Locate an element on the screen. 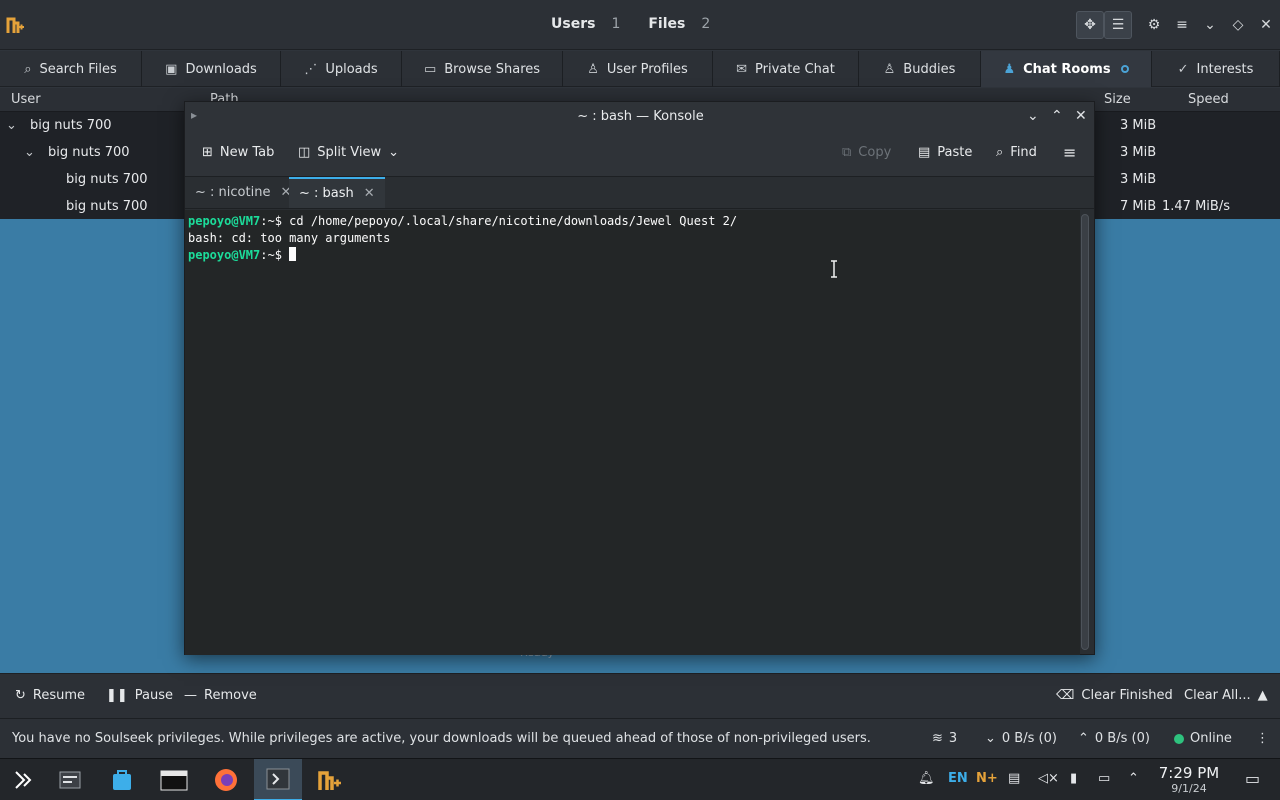 The width and height of the screenshot is (1280, 800). tray-expand-icon: ⌃ is located at coordinates (1133, 778).